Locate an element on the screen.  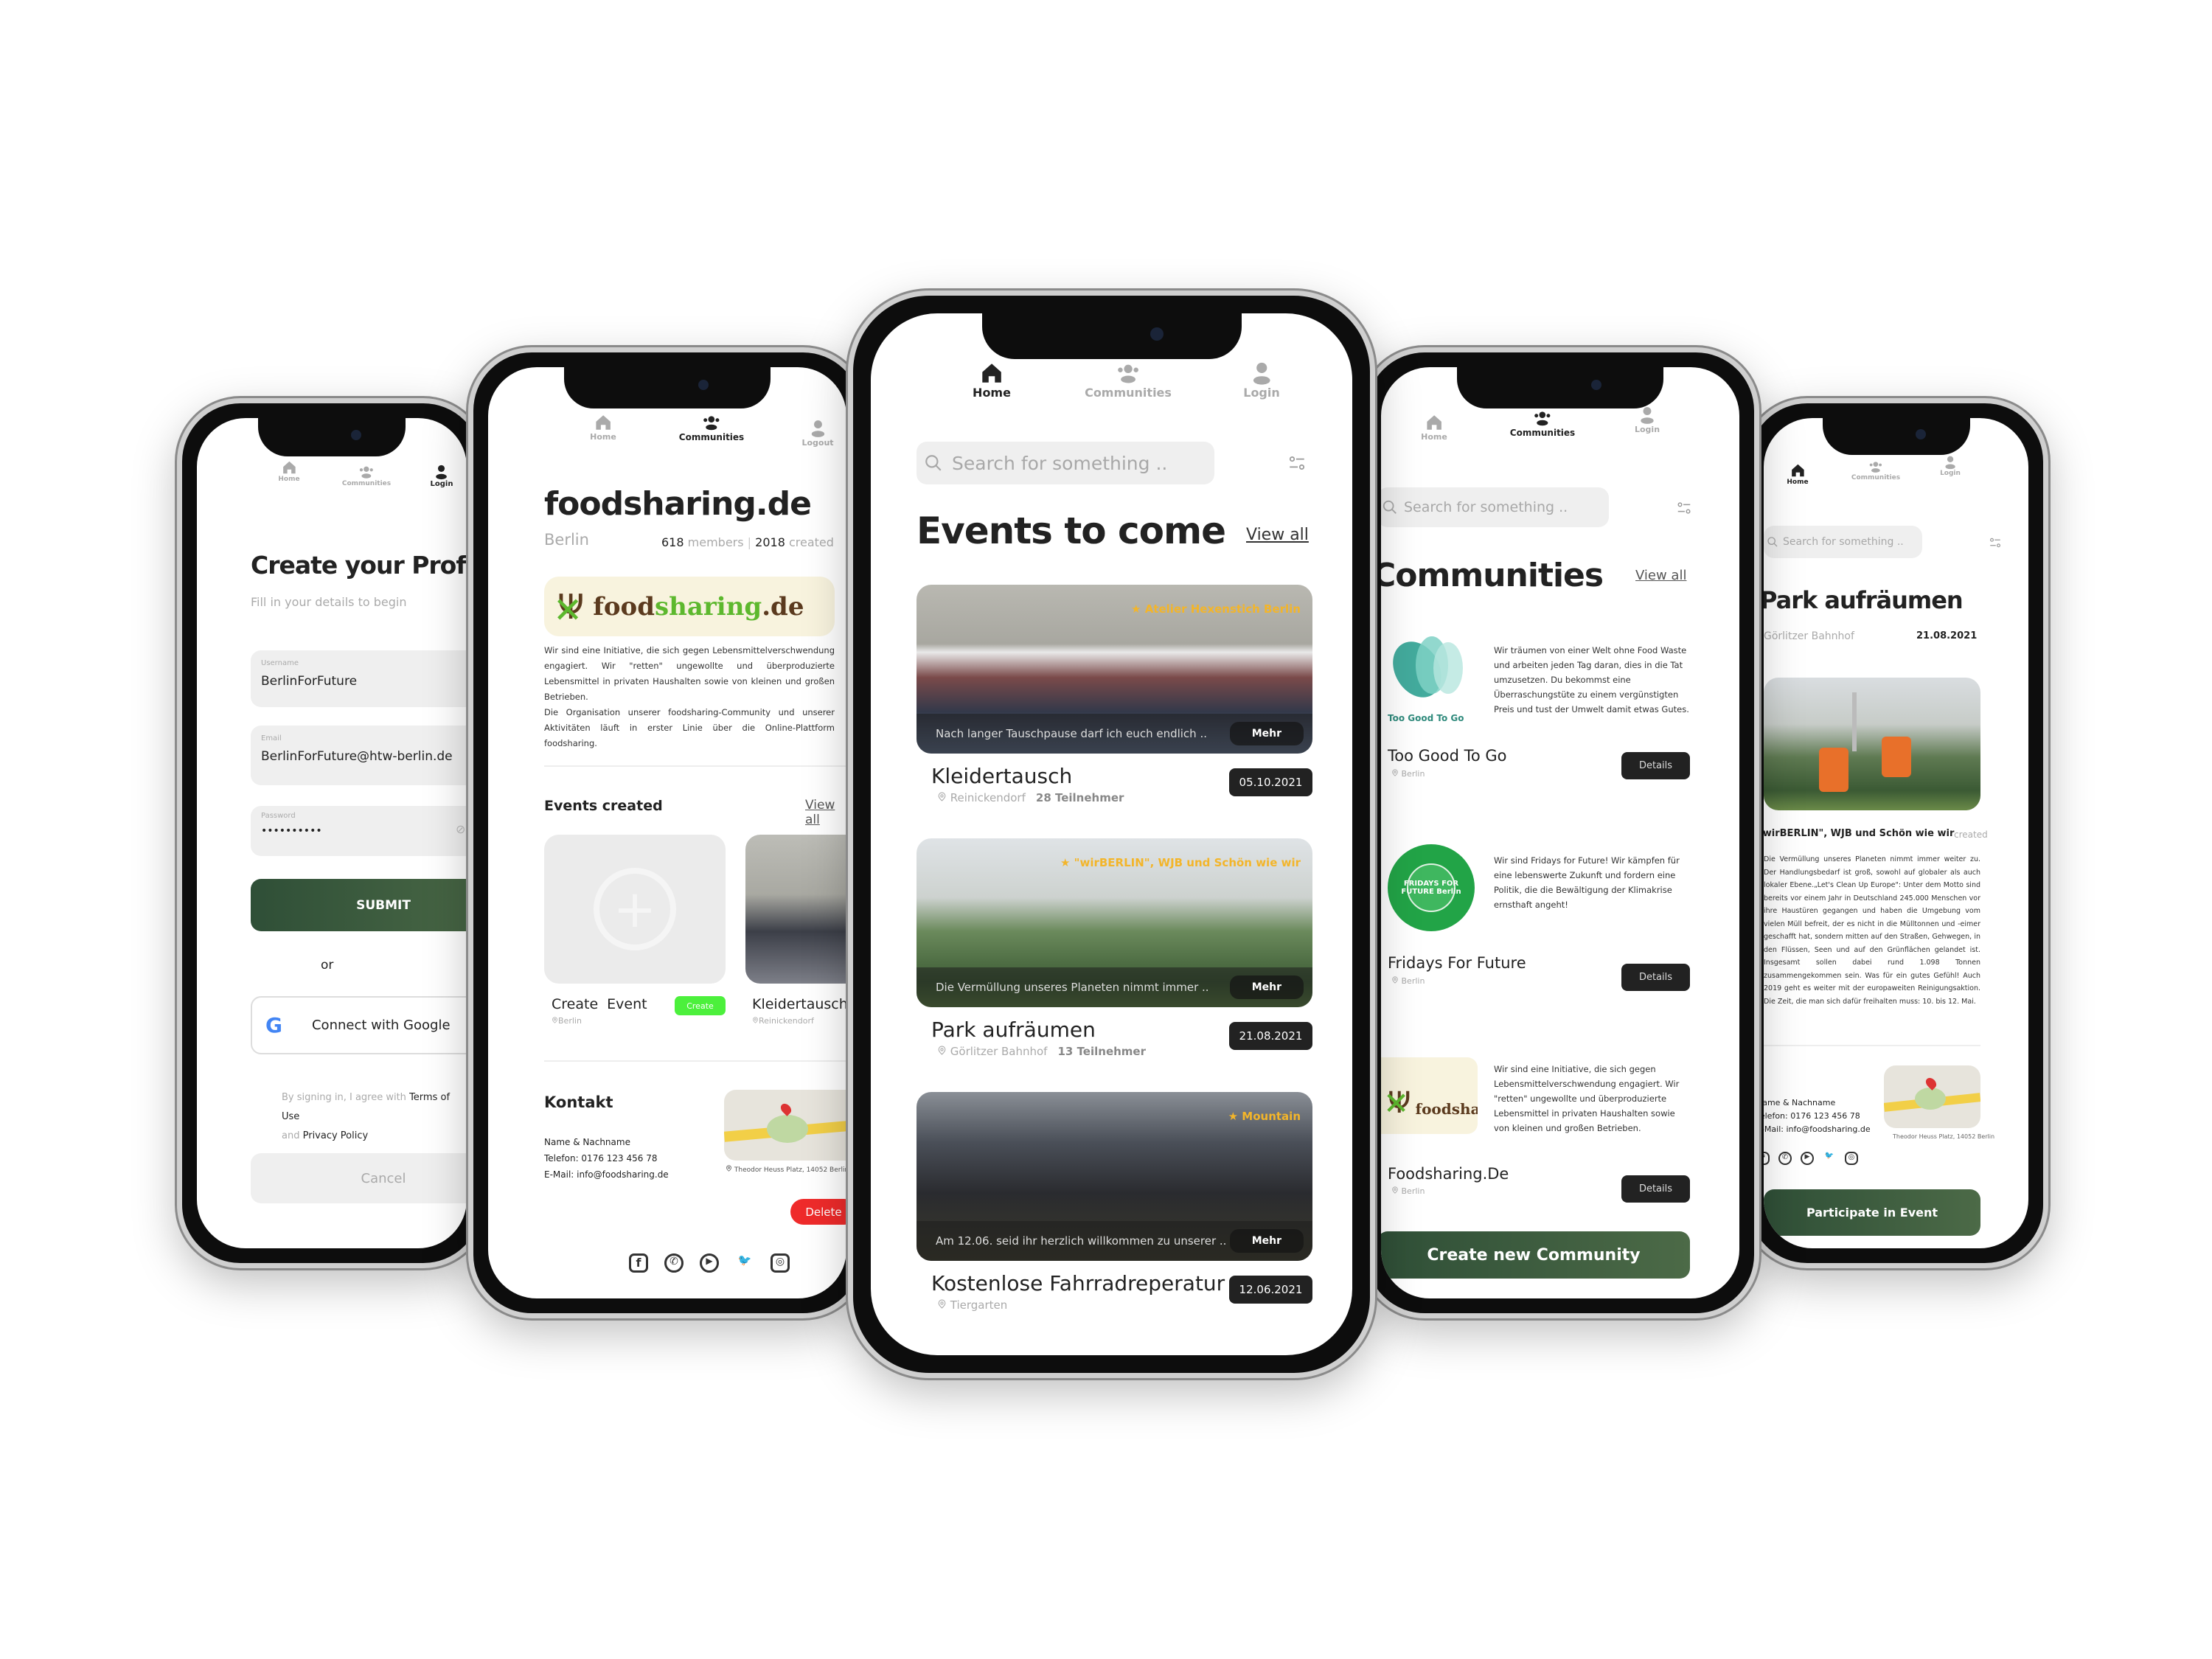
communities-icon is located at coordinates (1542, 418).